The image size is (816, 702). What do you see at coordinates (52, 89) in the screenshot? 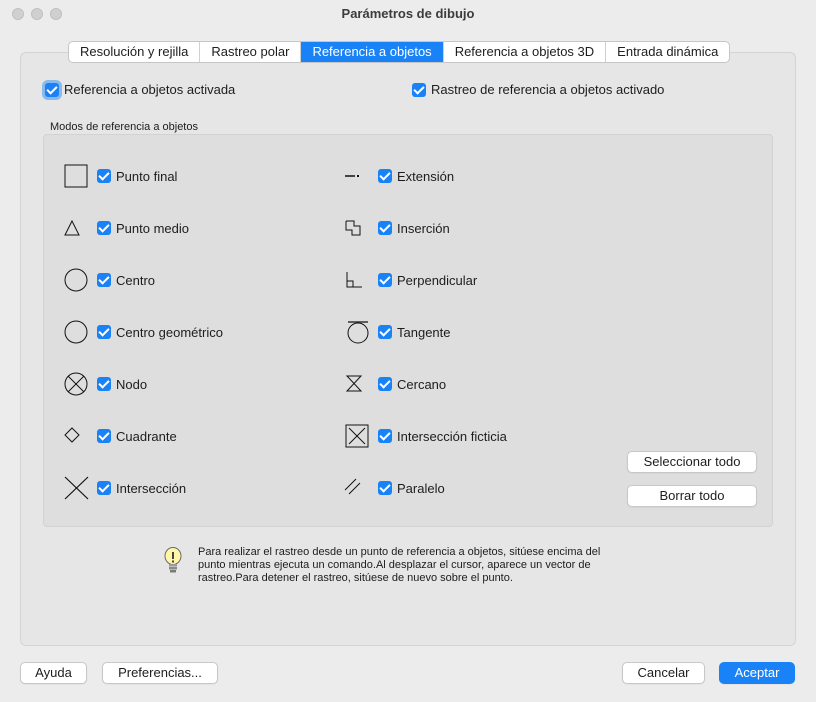
I see `osnap-on-checkbox` at bounding box center [52, 89].